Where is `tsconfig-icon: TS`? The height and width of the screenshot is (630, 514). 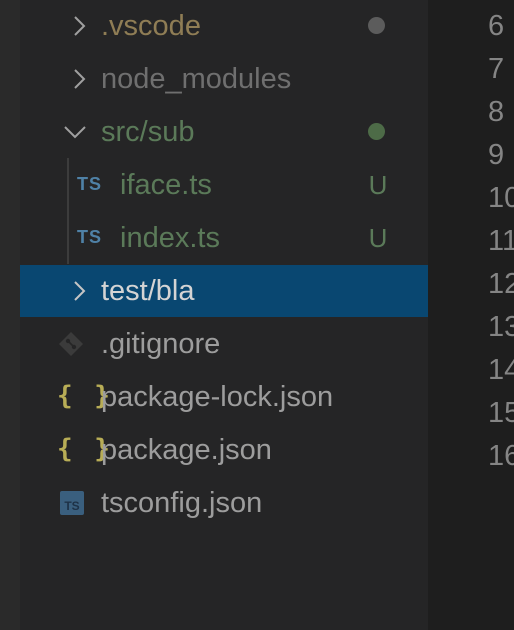
tsconfig-icon: TS is located at coordinates (72, 503).